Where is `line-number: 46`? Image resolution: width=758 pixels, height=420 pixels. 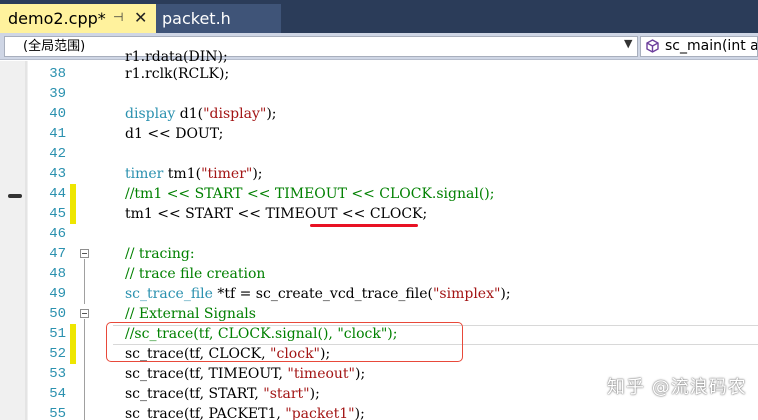
line-number: 46 is located at coordinates (57, 234).